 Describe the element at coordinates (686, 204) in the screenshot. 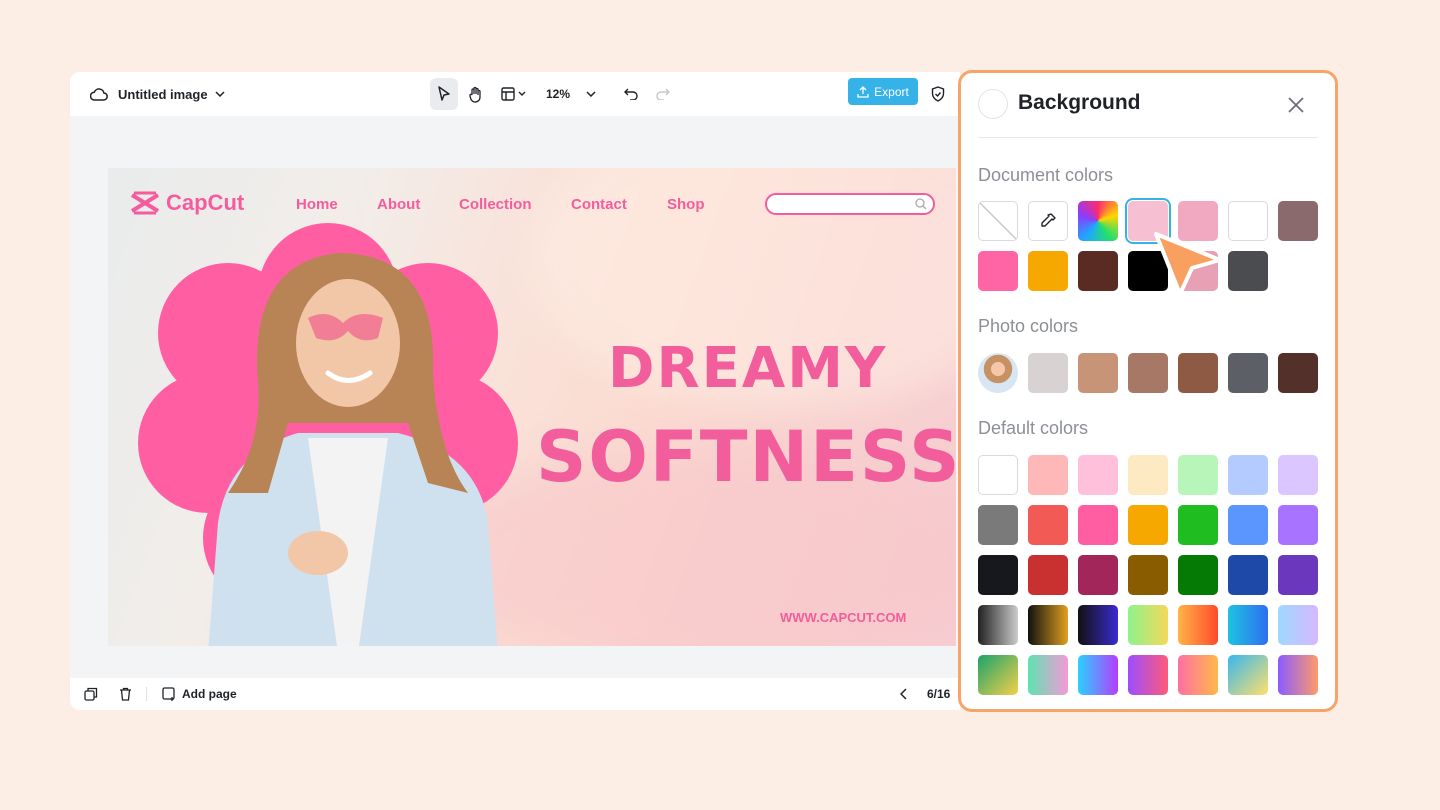

I see `nav-shop: Shop` at that location.